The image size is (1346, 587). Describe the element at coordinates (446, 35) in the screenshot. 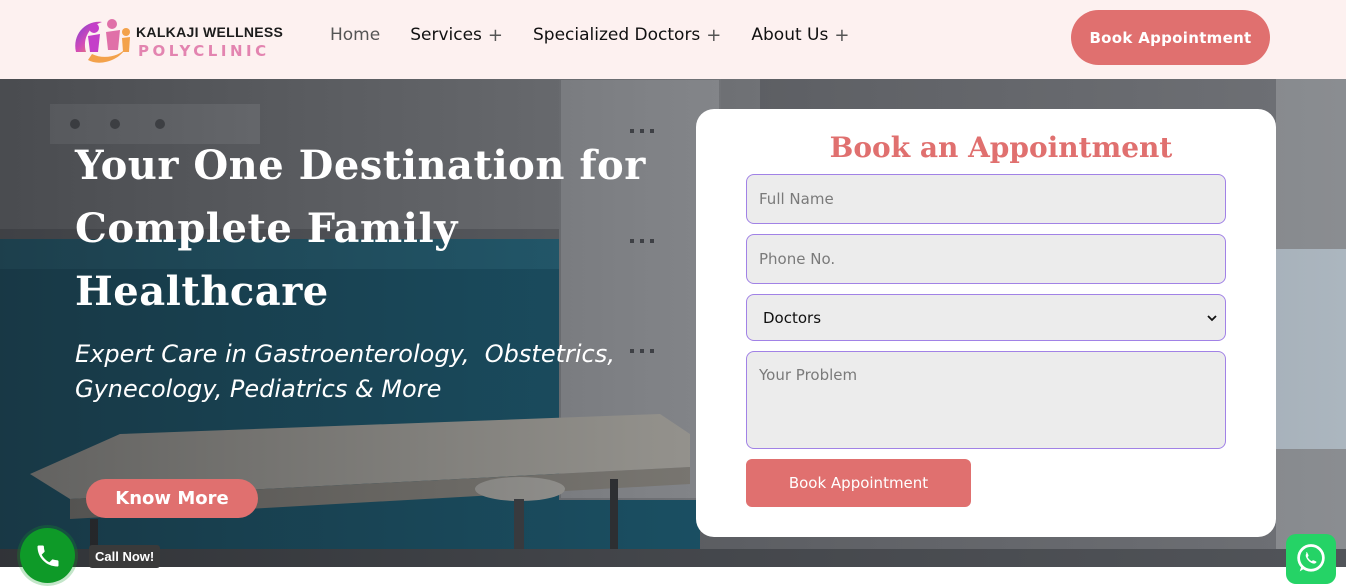

I see `nav-item-label: Services` at that location.